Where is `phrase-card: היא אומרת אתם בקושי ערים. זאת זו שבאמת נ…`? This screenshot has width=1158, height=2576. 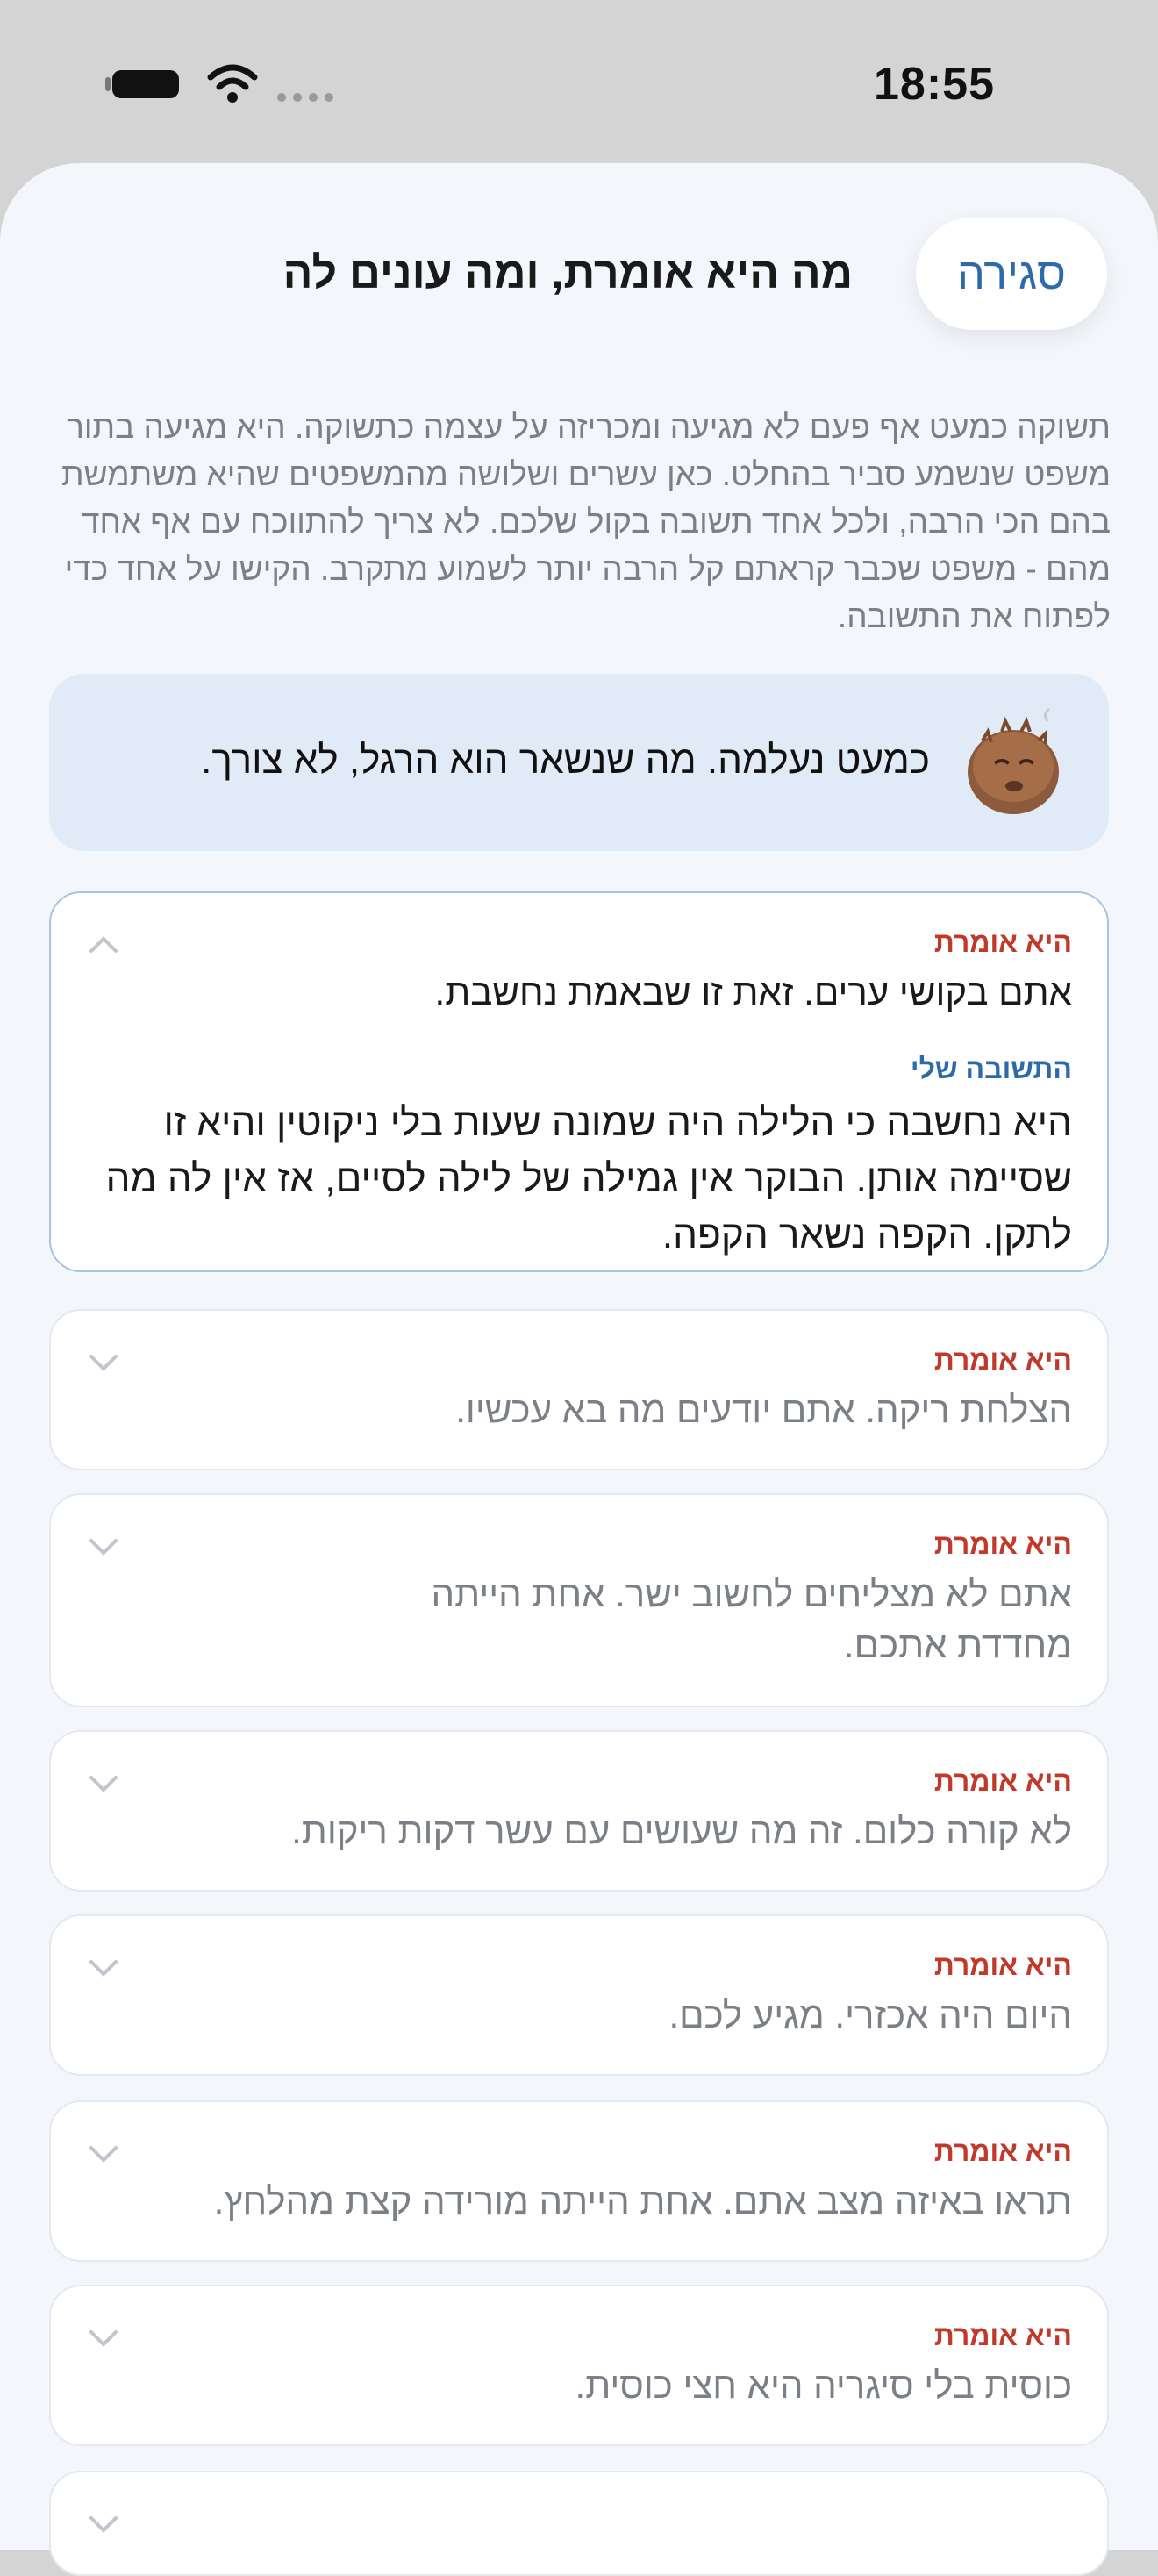
phrase-card: היא אומרת אתם בקושי ערים. זאת זו שבאמת נ… is located at coordinates (579, 1081).